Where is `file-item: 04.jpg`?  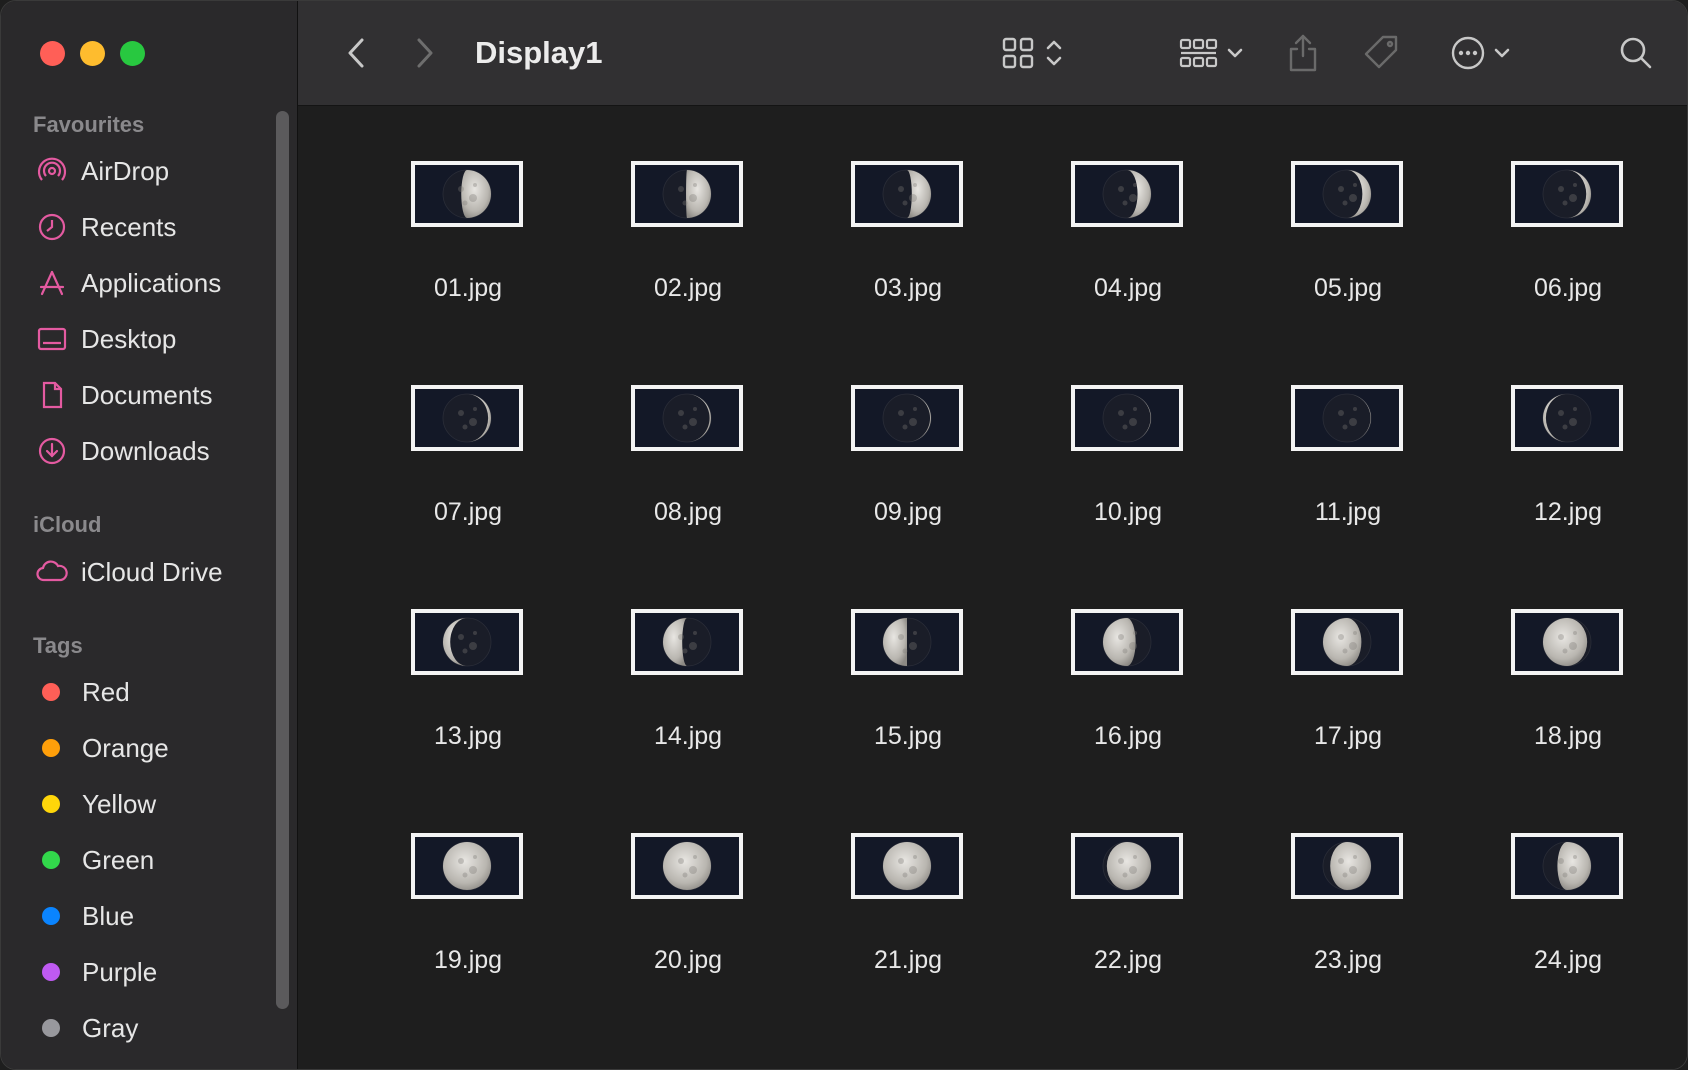
file-item: 04.jpg is located at coordinates (1108, 216).